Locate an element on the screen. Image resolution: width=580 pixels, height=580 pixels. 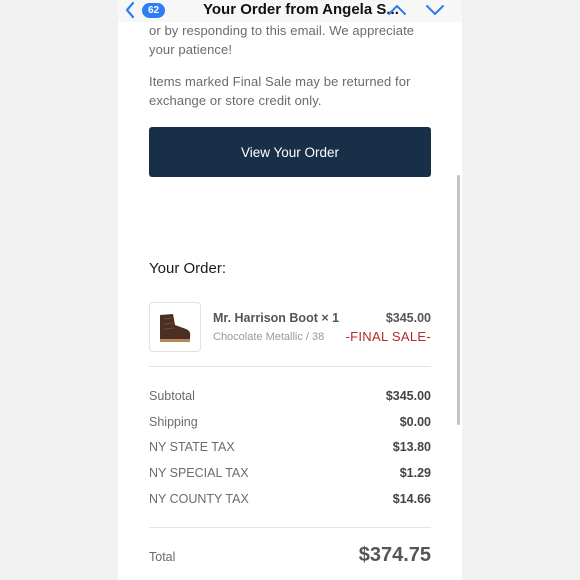
total-label: Total is located at coordinates (162, 557).